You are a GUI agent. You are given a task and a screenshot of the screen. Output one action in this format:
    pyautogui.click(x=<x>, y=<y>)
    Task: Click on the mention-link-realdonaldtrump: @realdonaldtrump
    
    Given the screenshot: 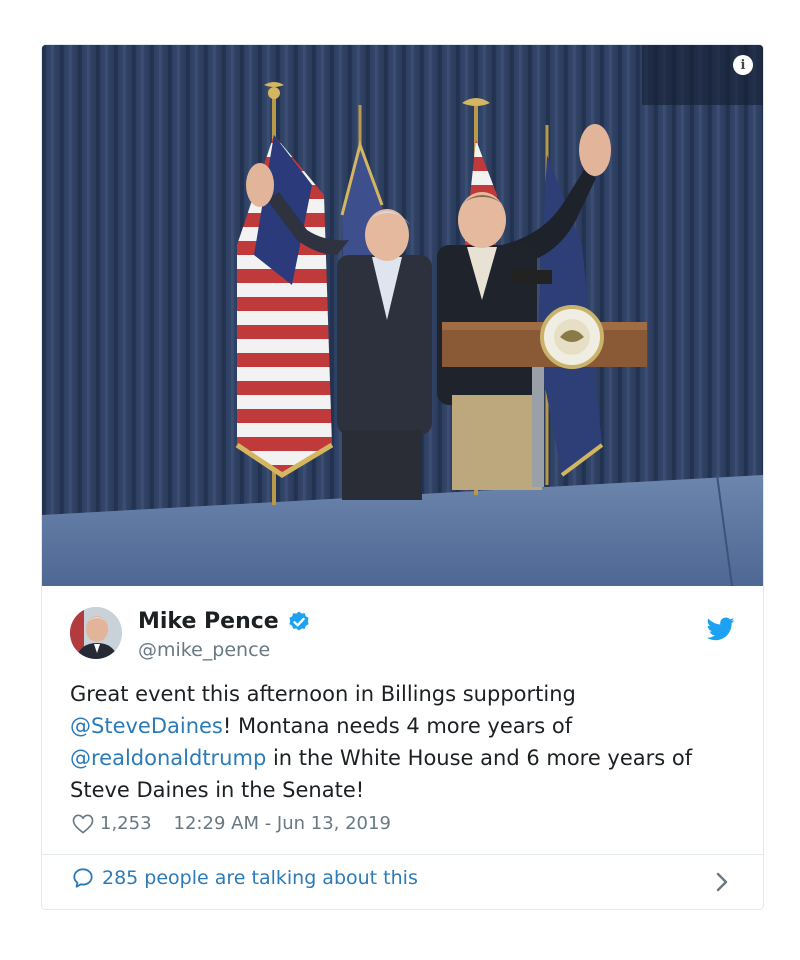 What is the action you would take?
    pyautogui.click(x=168, y=758)
    